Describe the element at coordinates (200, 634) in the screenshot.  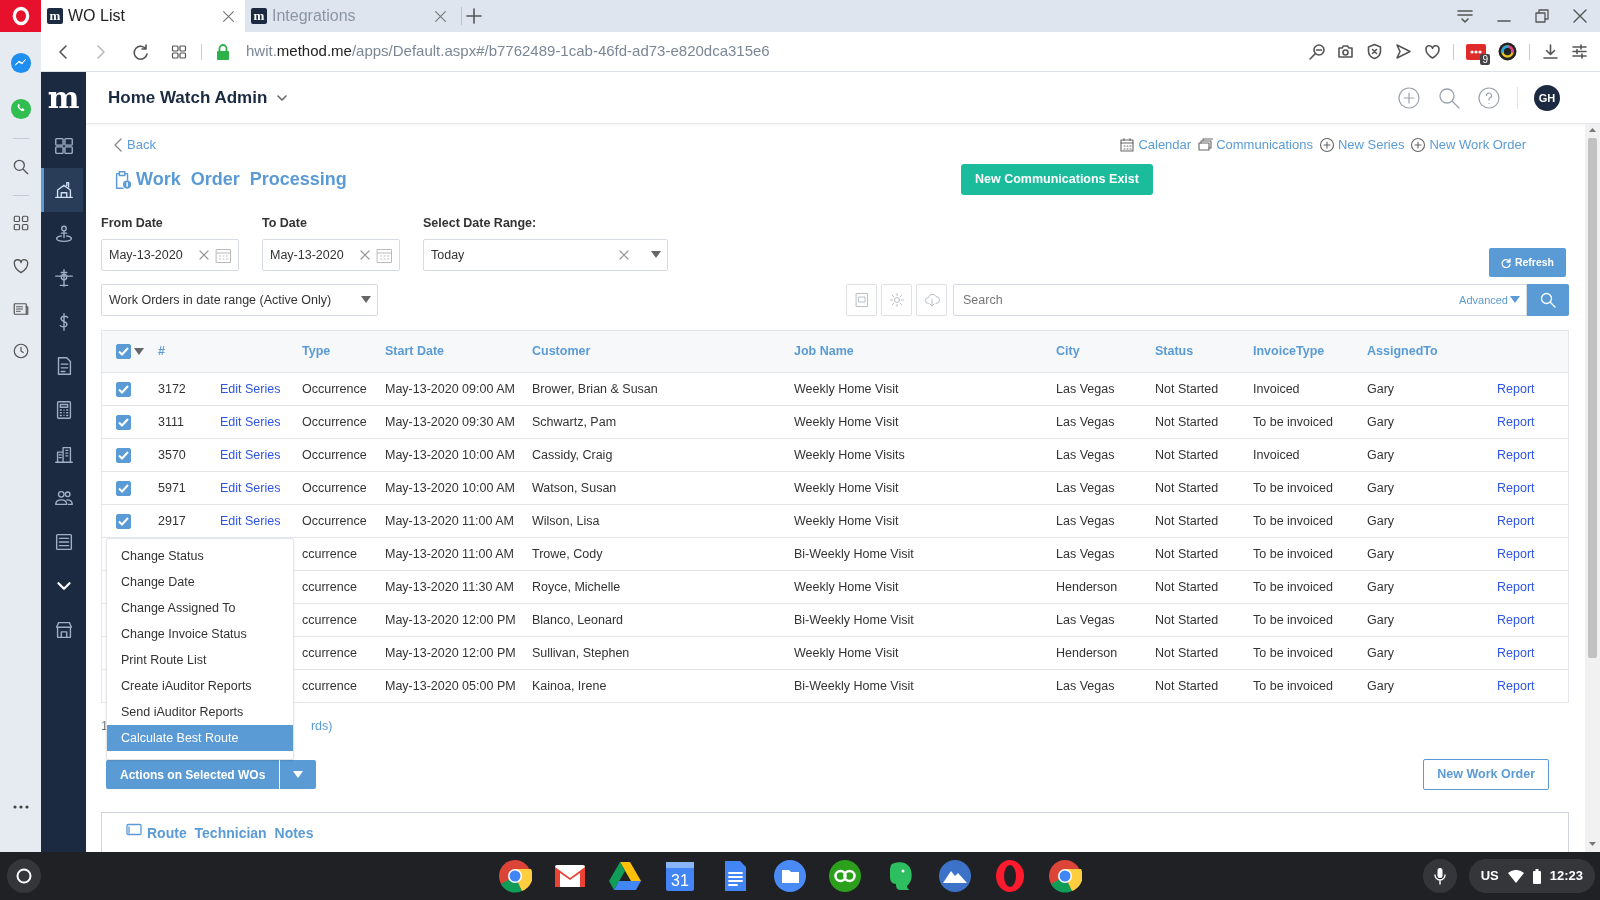
I see `menu-item: Change Invoice Status` at that location.